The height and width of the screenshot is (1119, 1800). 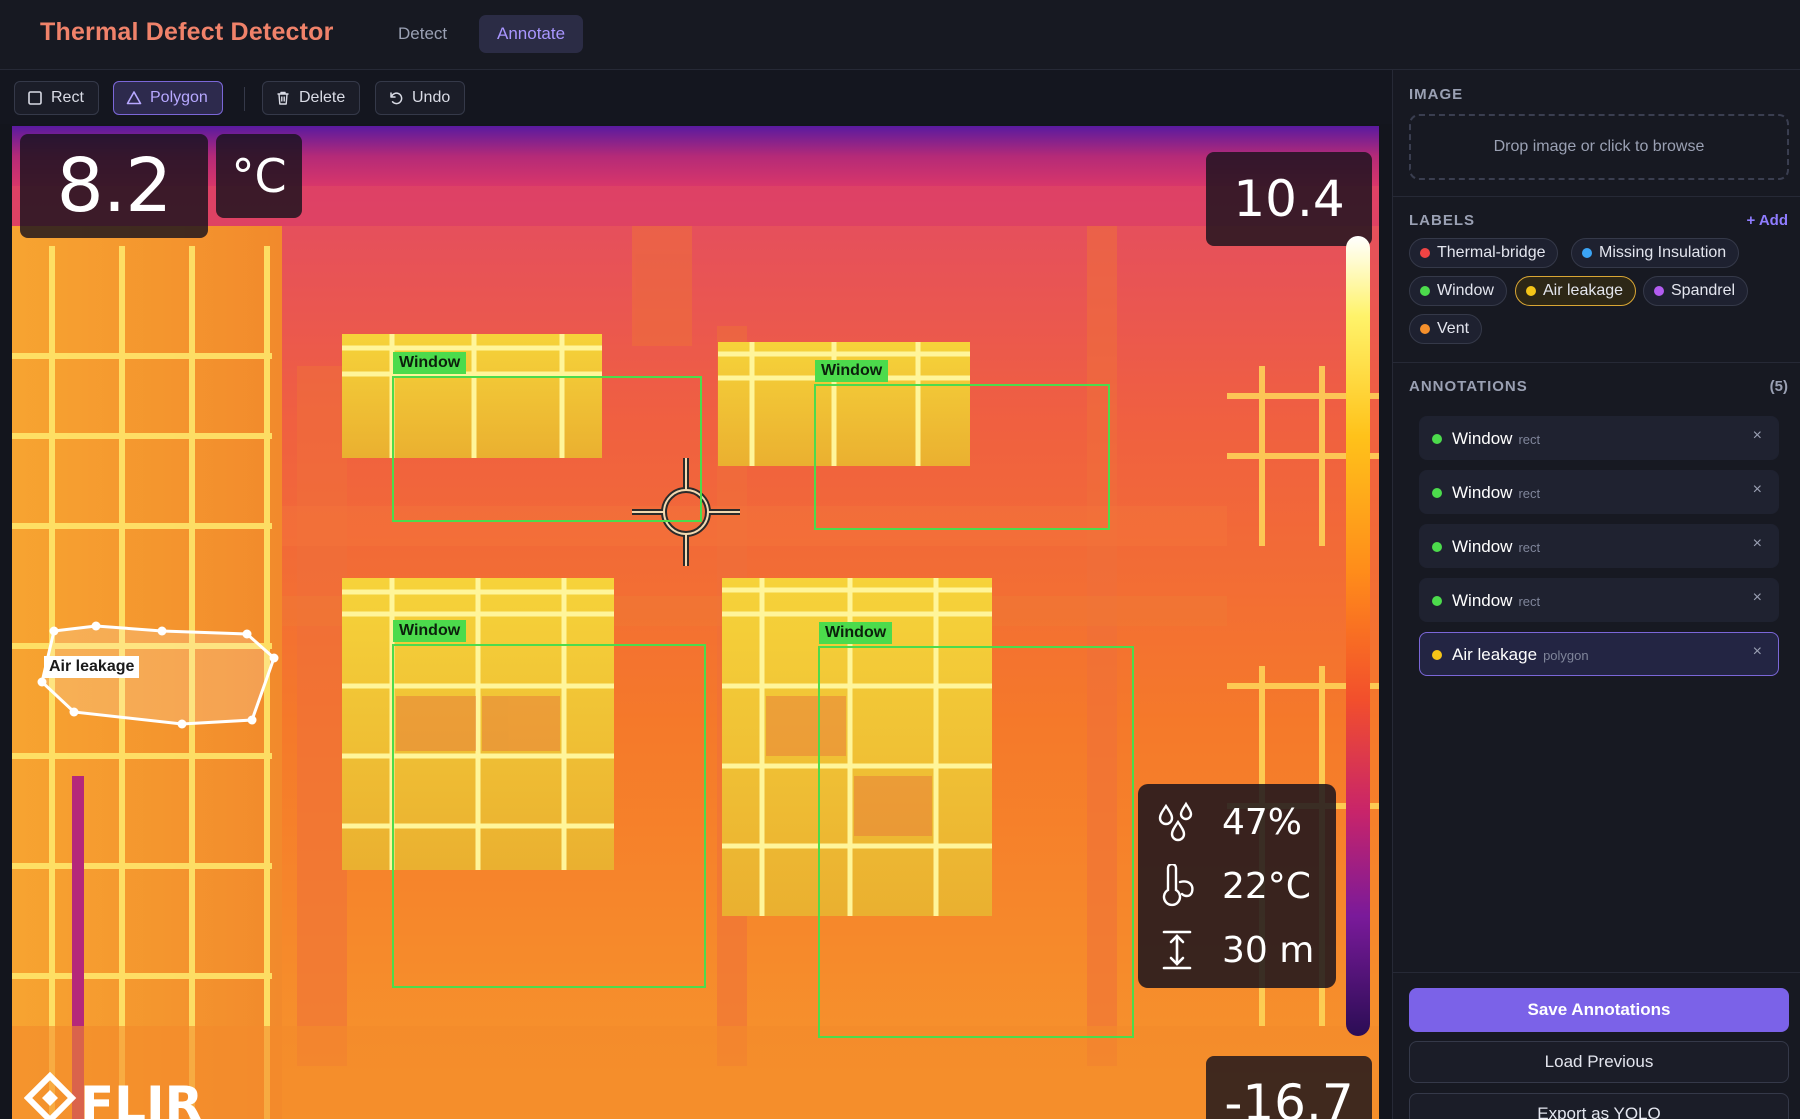 What do you see at coordinates (244, 99) in the screenshot?
I see `toolbar-divider` at bounding box center [244, 99].